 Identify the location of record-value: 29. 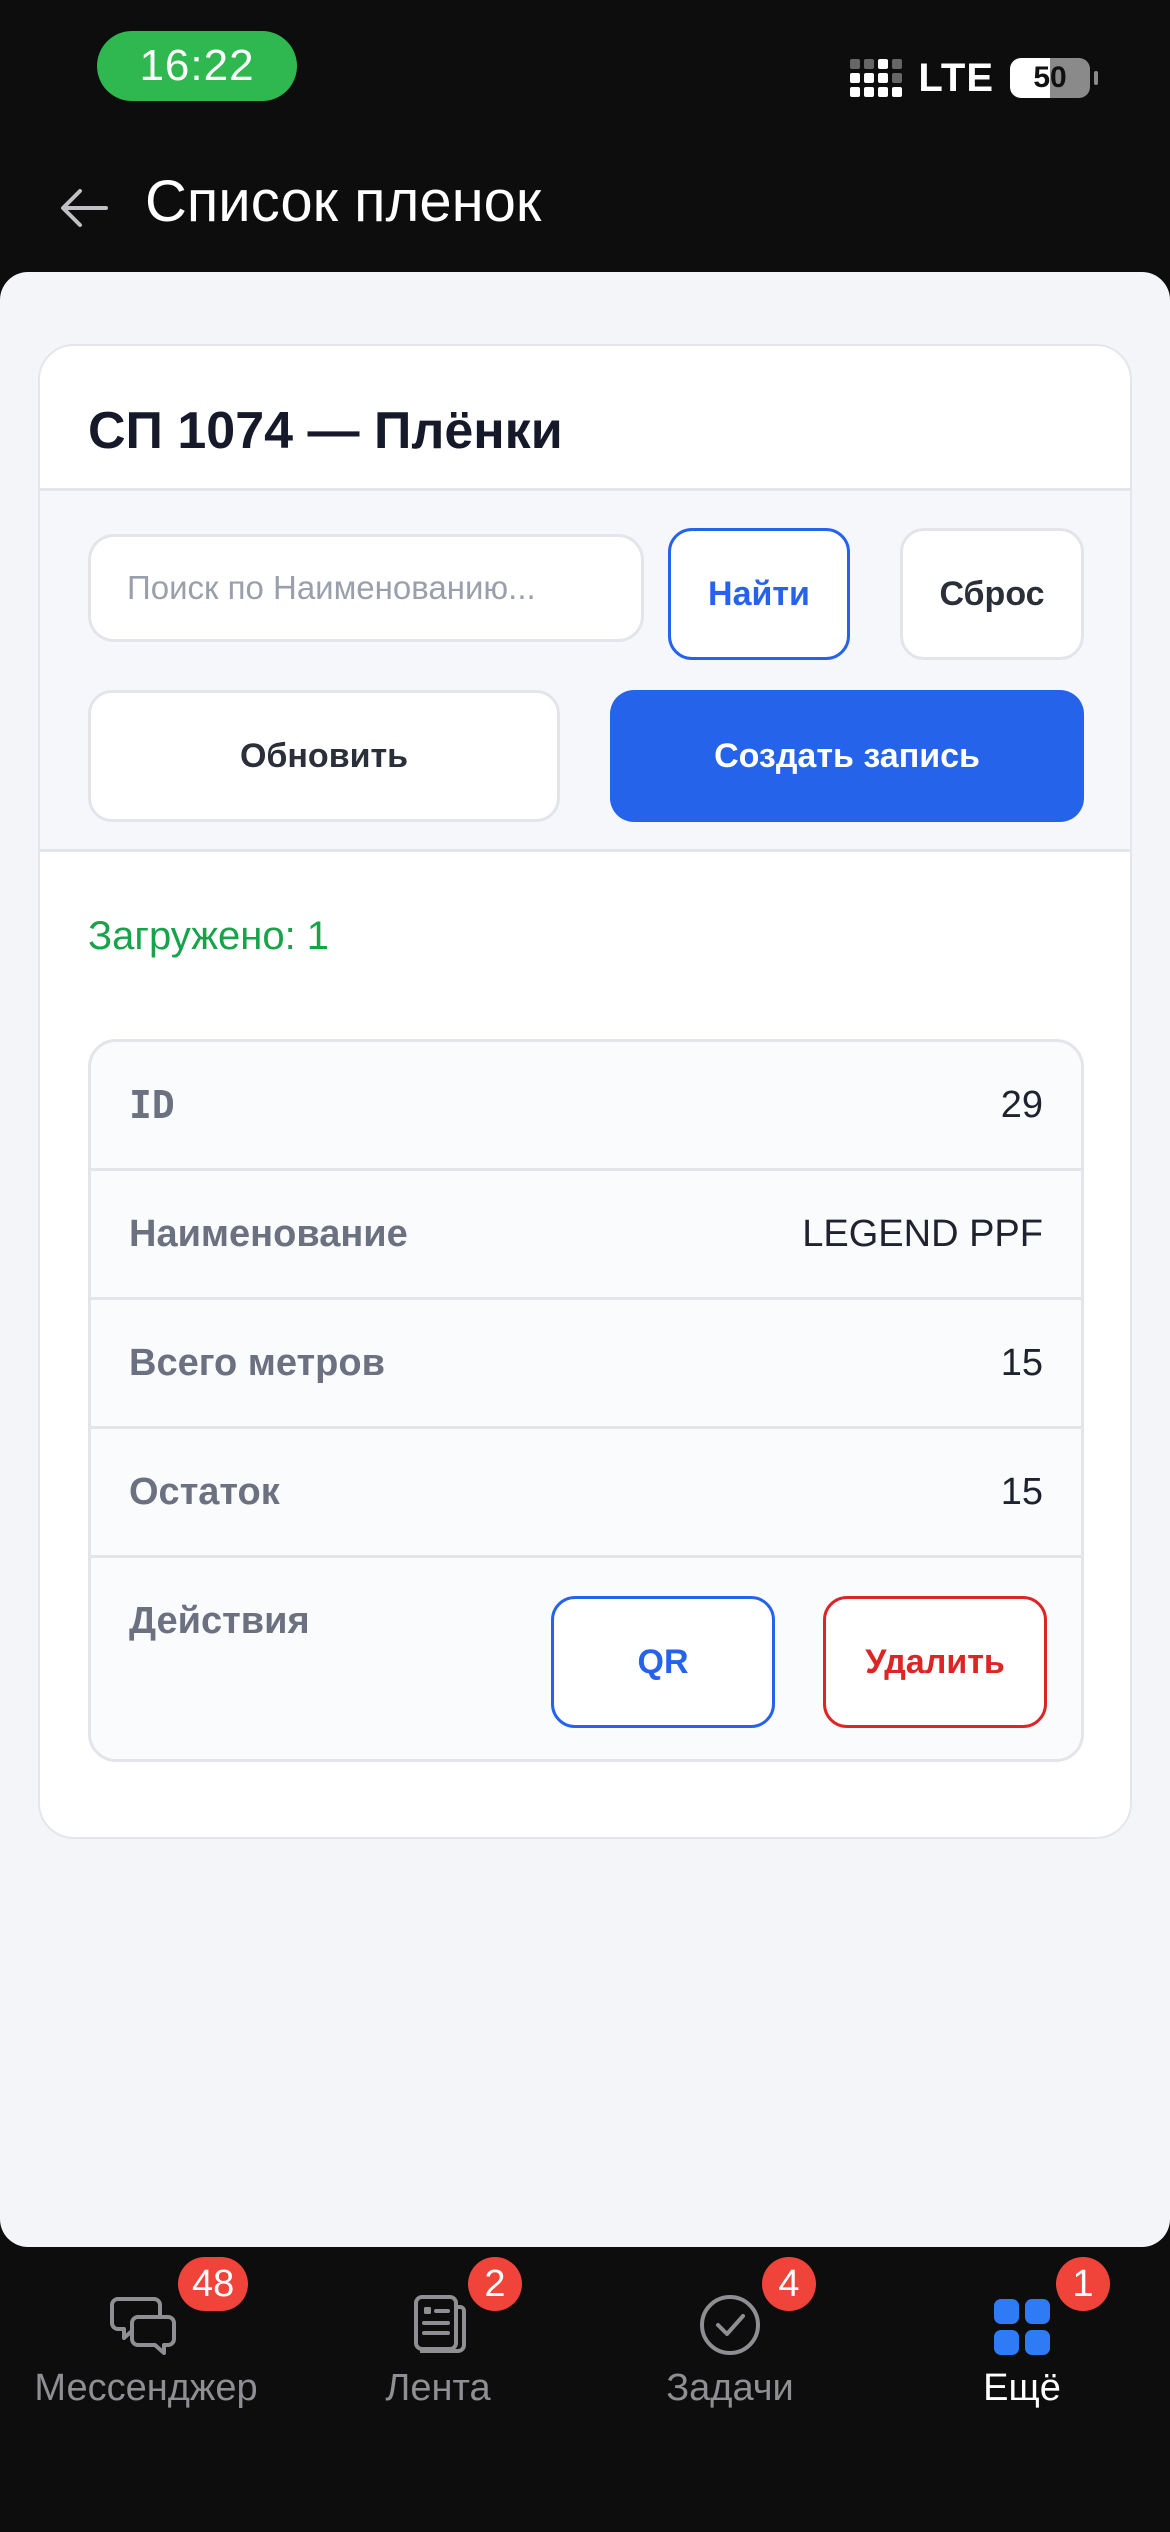
(1021, 1105).